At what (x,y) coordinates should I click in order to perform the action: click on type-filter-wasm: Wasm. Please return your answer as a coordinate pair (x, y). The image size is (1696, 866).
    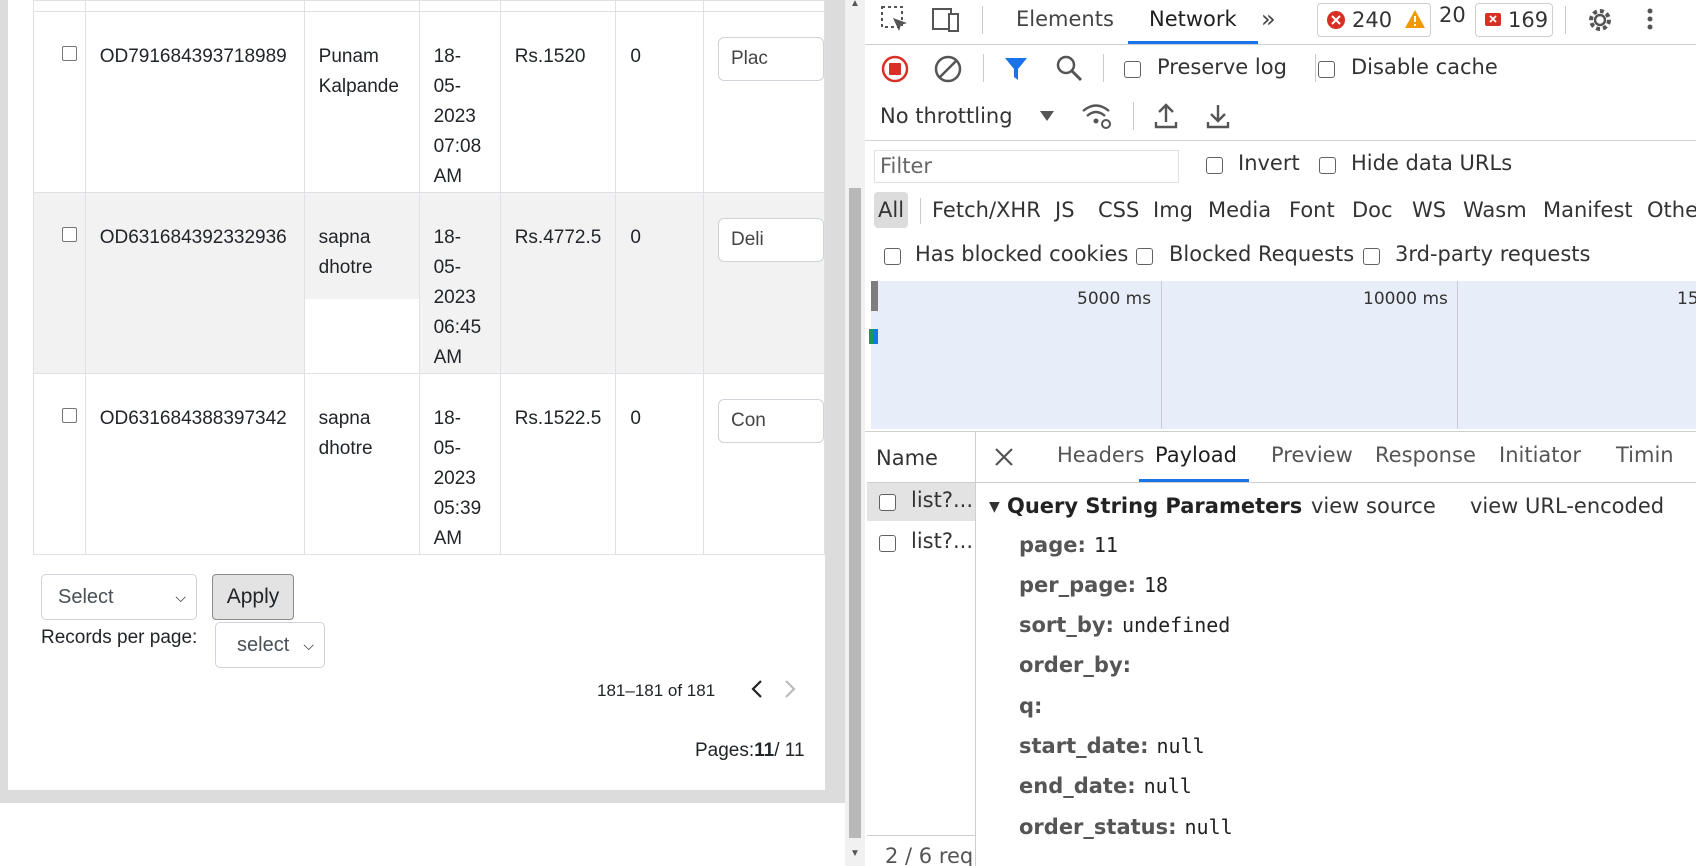
    Looking at the image, I should click on (1495, 210).